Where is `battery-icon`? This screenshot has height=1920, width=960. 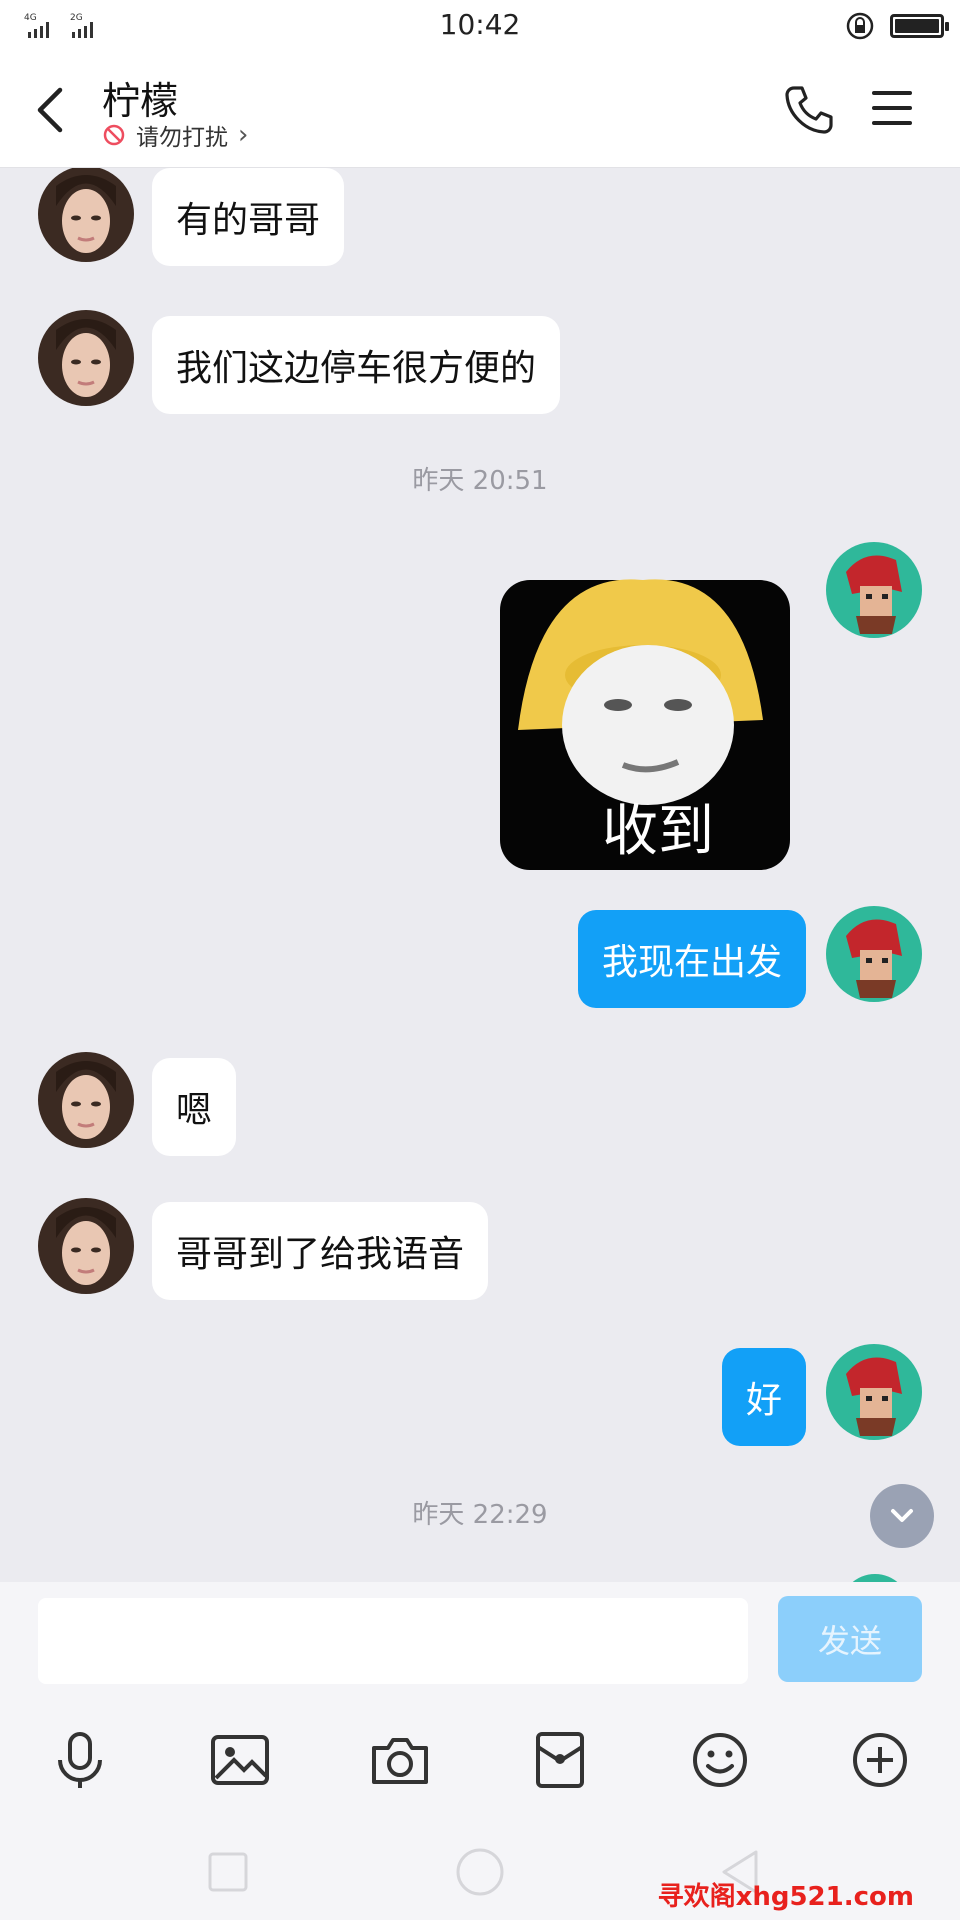
battery-icon is located at coordinates (919, 26).